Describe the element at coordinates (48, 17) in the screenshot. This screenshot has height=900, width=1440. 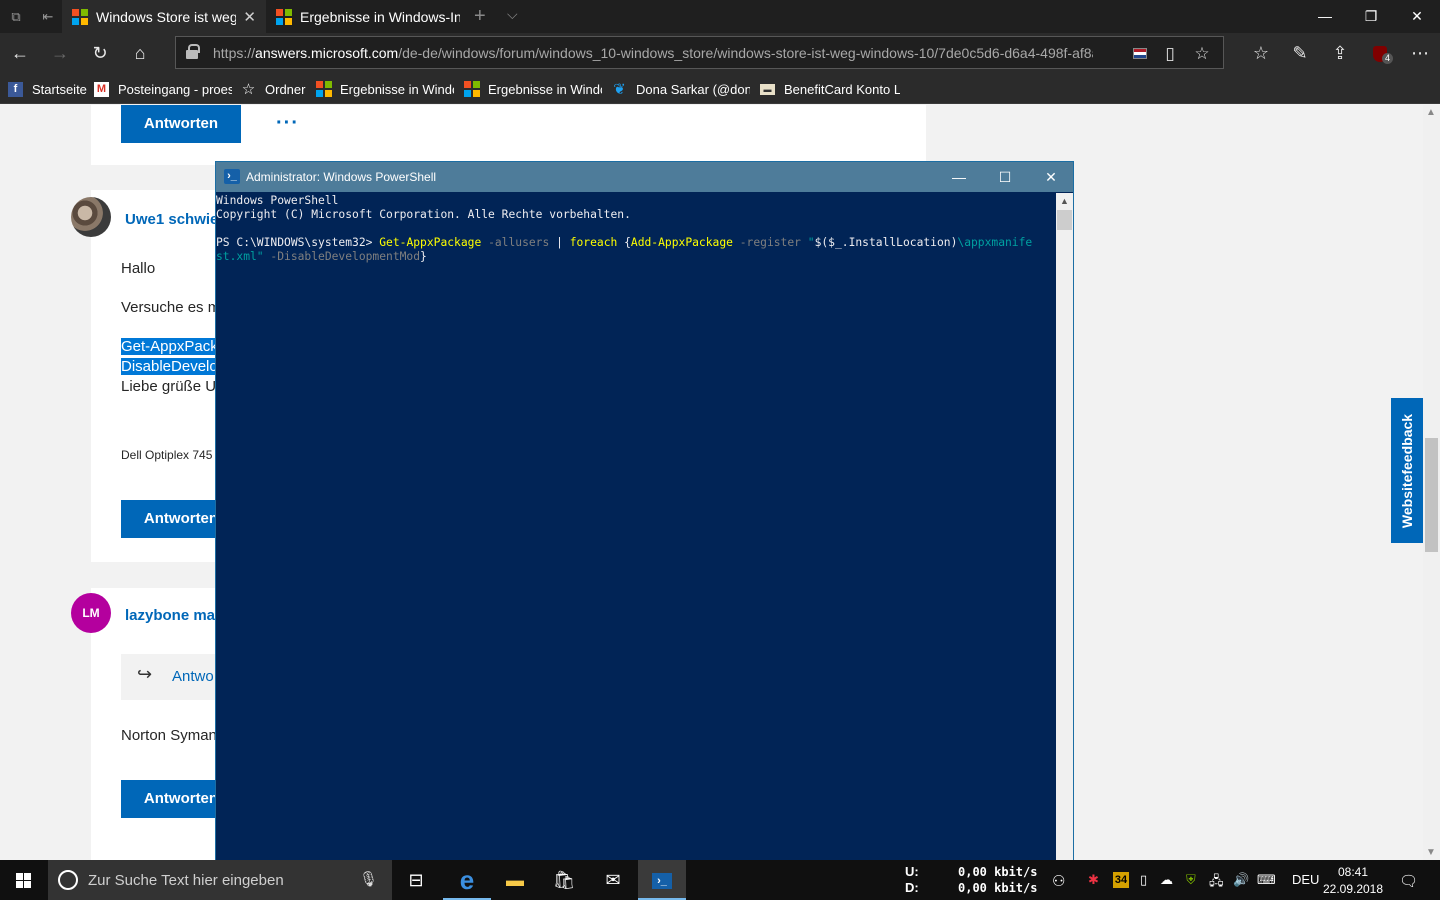
I see `show-aside-tabs-icon: ⇤` at that location.